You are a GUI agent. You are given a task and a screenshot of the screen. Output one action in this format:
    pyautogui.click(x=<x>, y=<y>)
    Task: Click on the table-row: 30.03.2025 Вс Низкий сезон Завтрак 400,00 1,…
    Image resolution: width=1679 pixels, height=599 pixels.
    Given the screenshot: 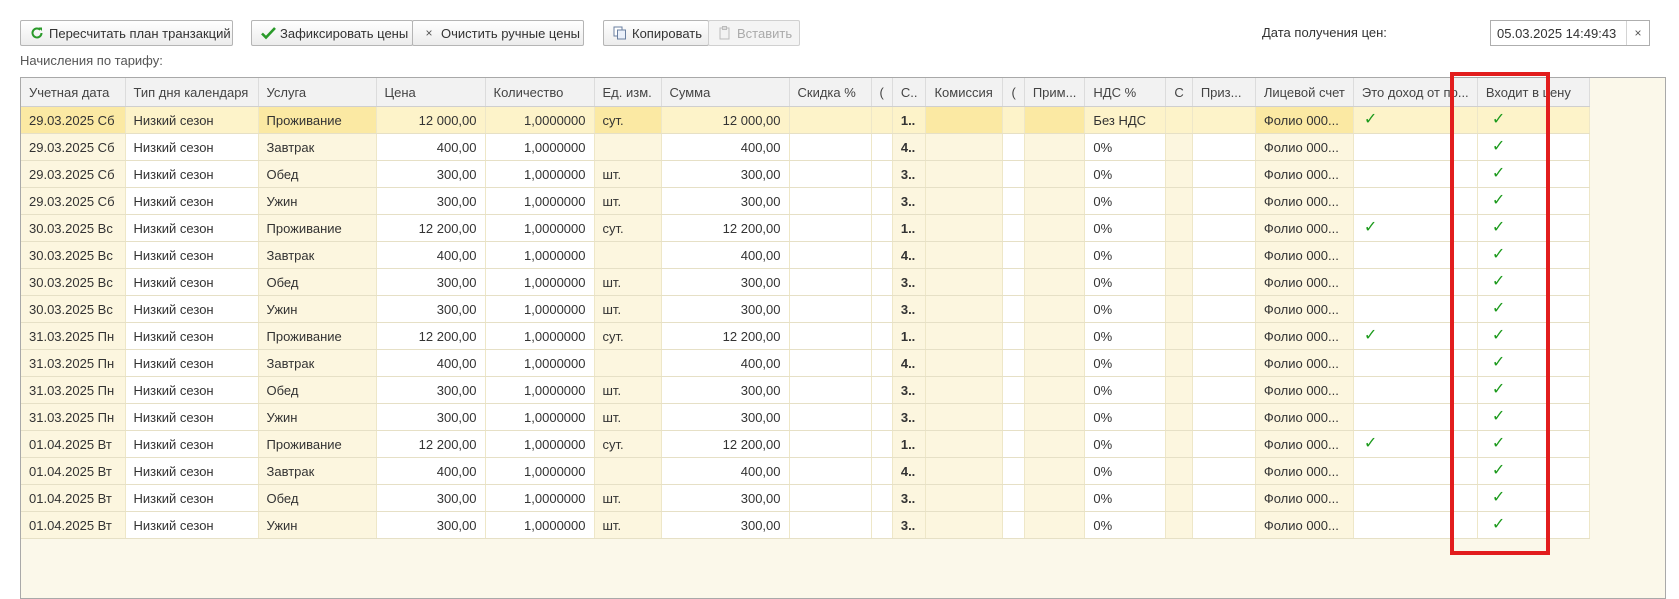 What is the action you would take?
    pyautogui.click(x=805, y=255)
    